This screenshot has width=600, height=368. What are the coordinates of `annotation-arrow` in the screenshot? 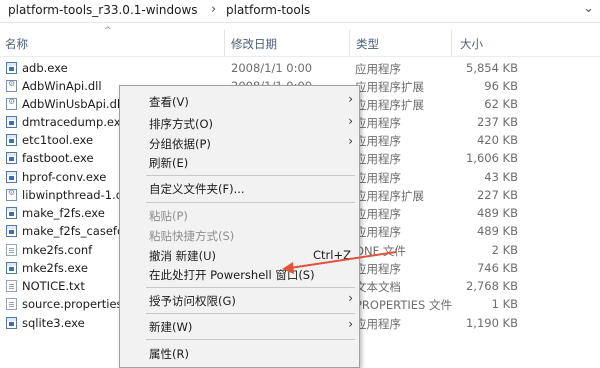 It's located at (339, 262).